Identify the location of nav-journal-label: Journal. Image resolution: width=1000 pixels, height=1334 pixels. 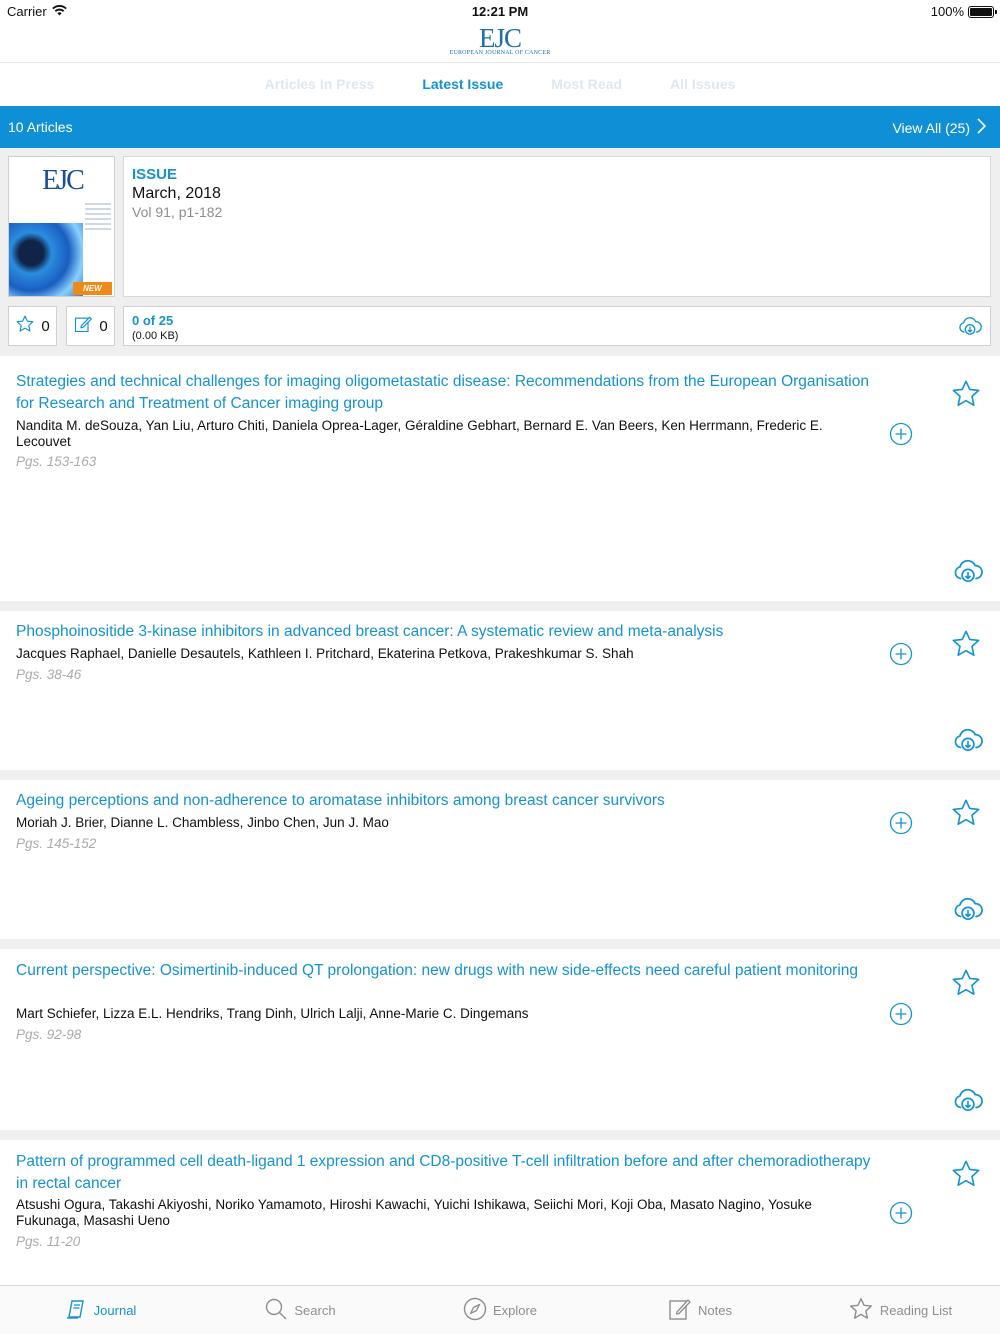
(115, 1310).